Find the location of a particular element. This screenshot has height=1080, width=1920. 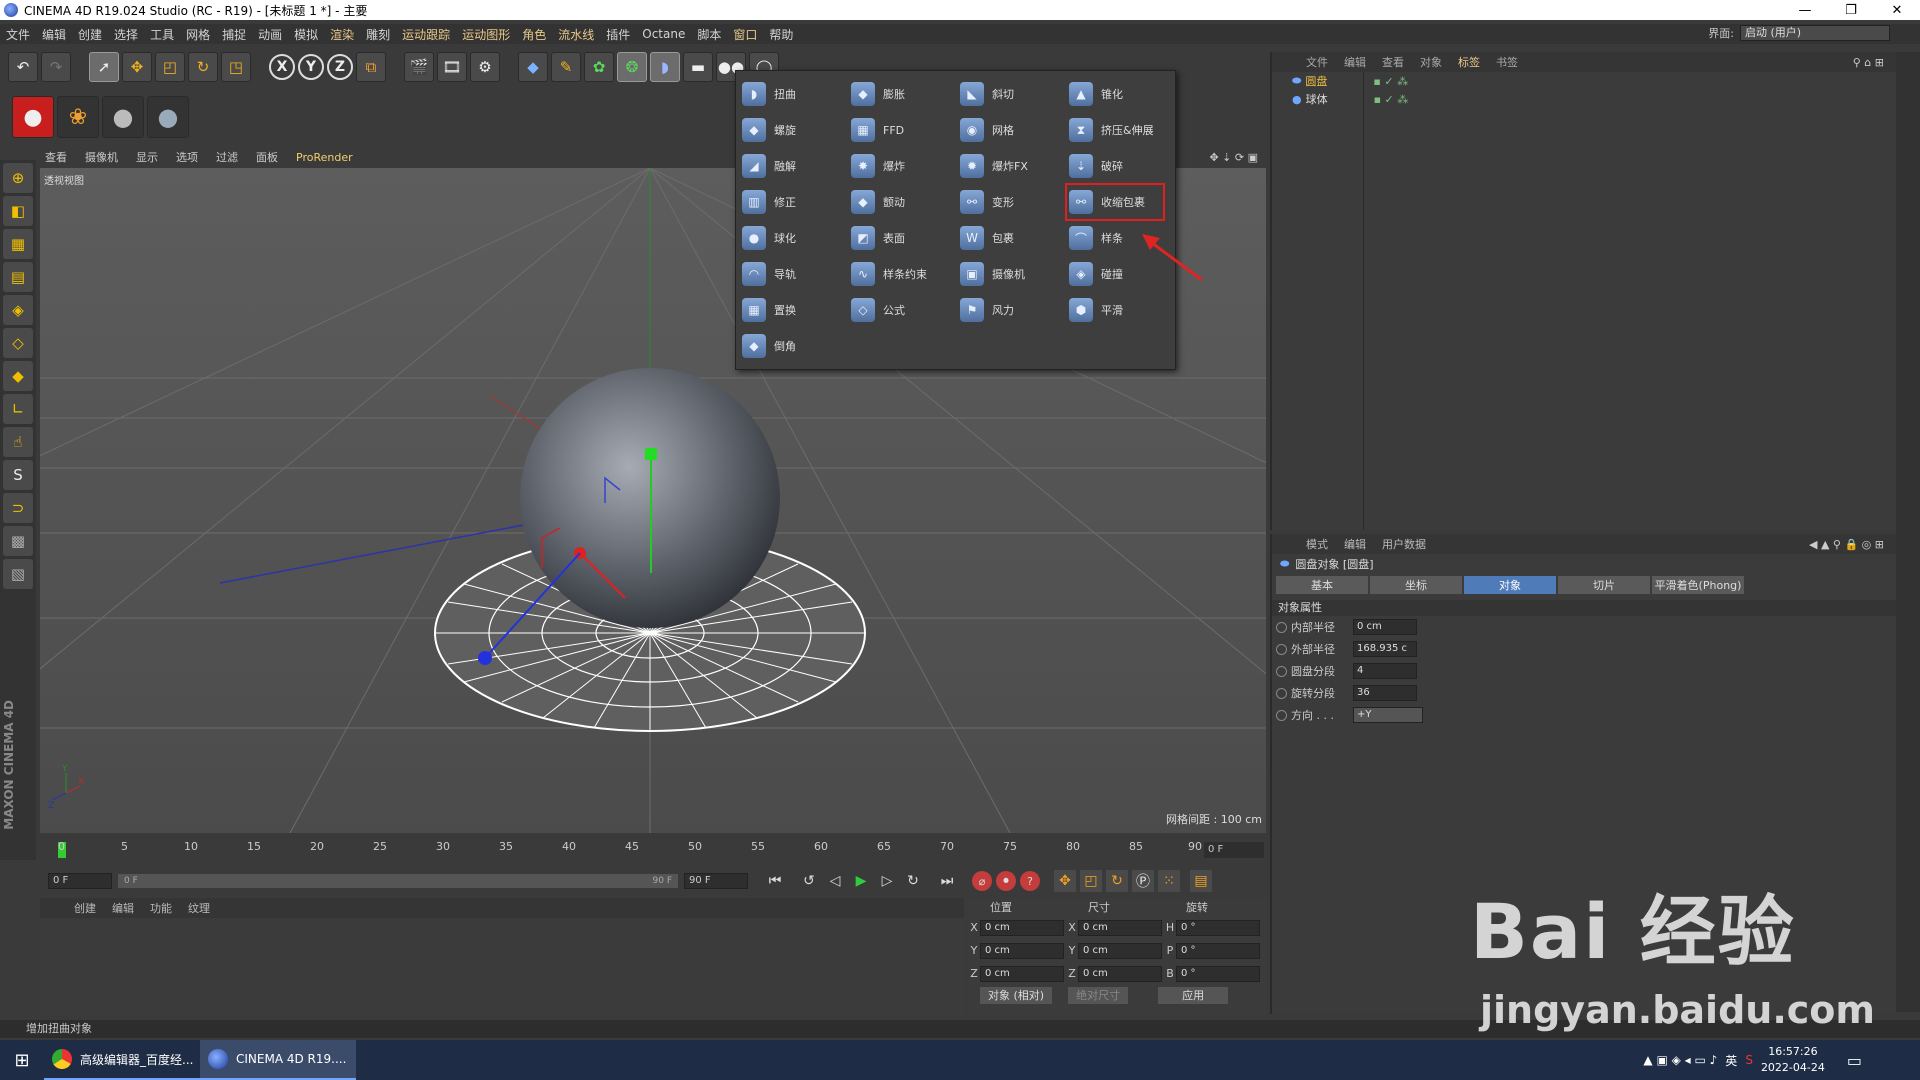

coord-mode-select: 对象 (相对) is located at coordinates (1016, 995).